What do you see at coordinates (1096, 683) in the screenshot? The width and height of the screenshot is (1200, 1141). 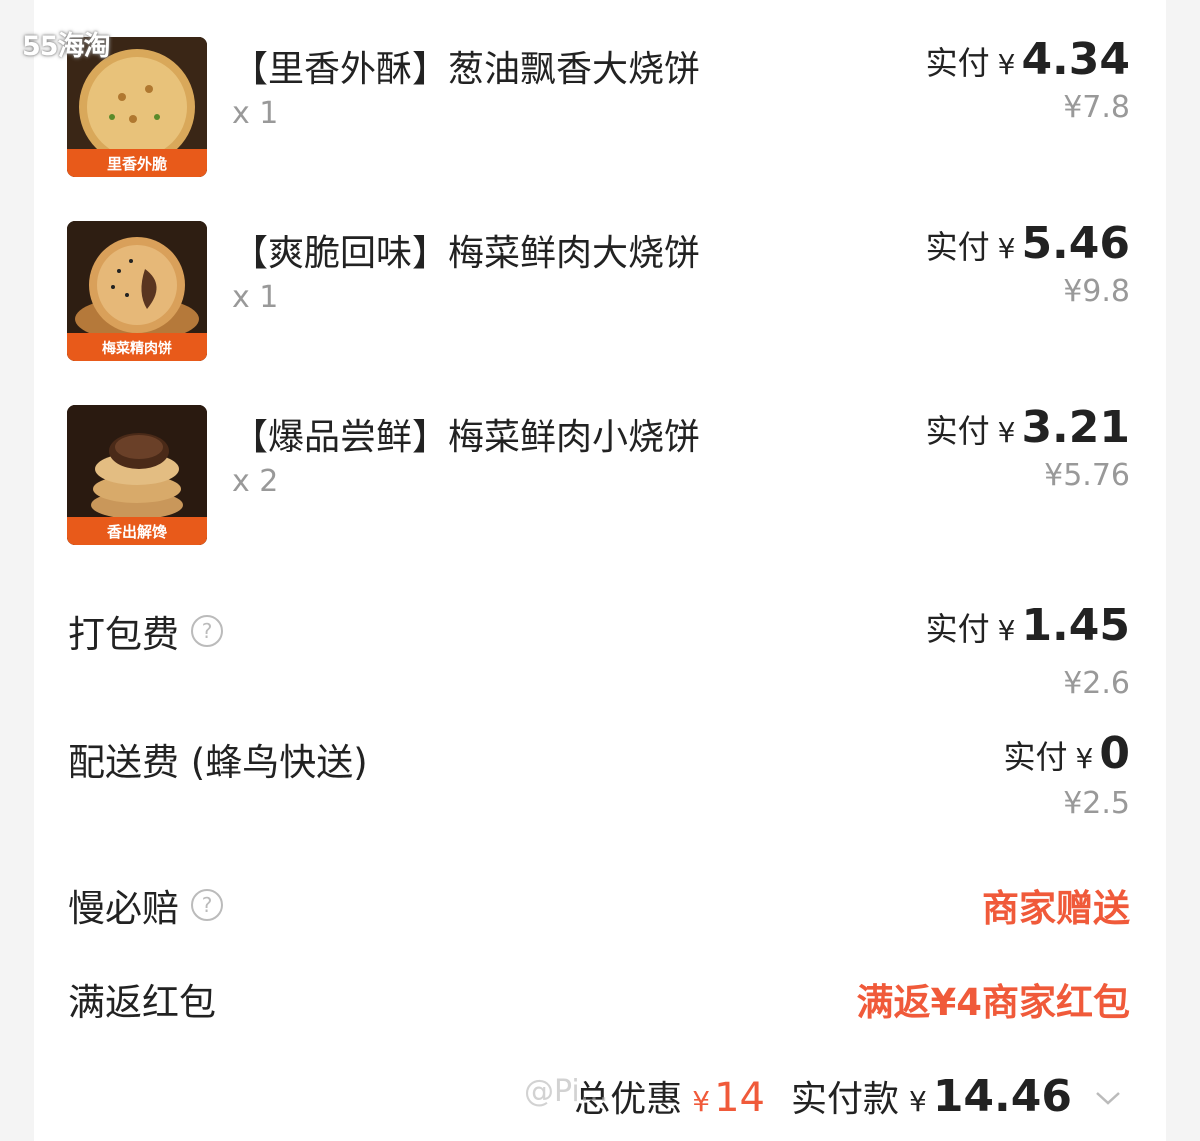 I see `packing-fee-original: ¥2.6` at bounding box center [1096, 683].